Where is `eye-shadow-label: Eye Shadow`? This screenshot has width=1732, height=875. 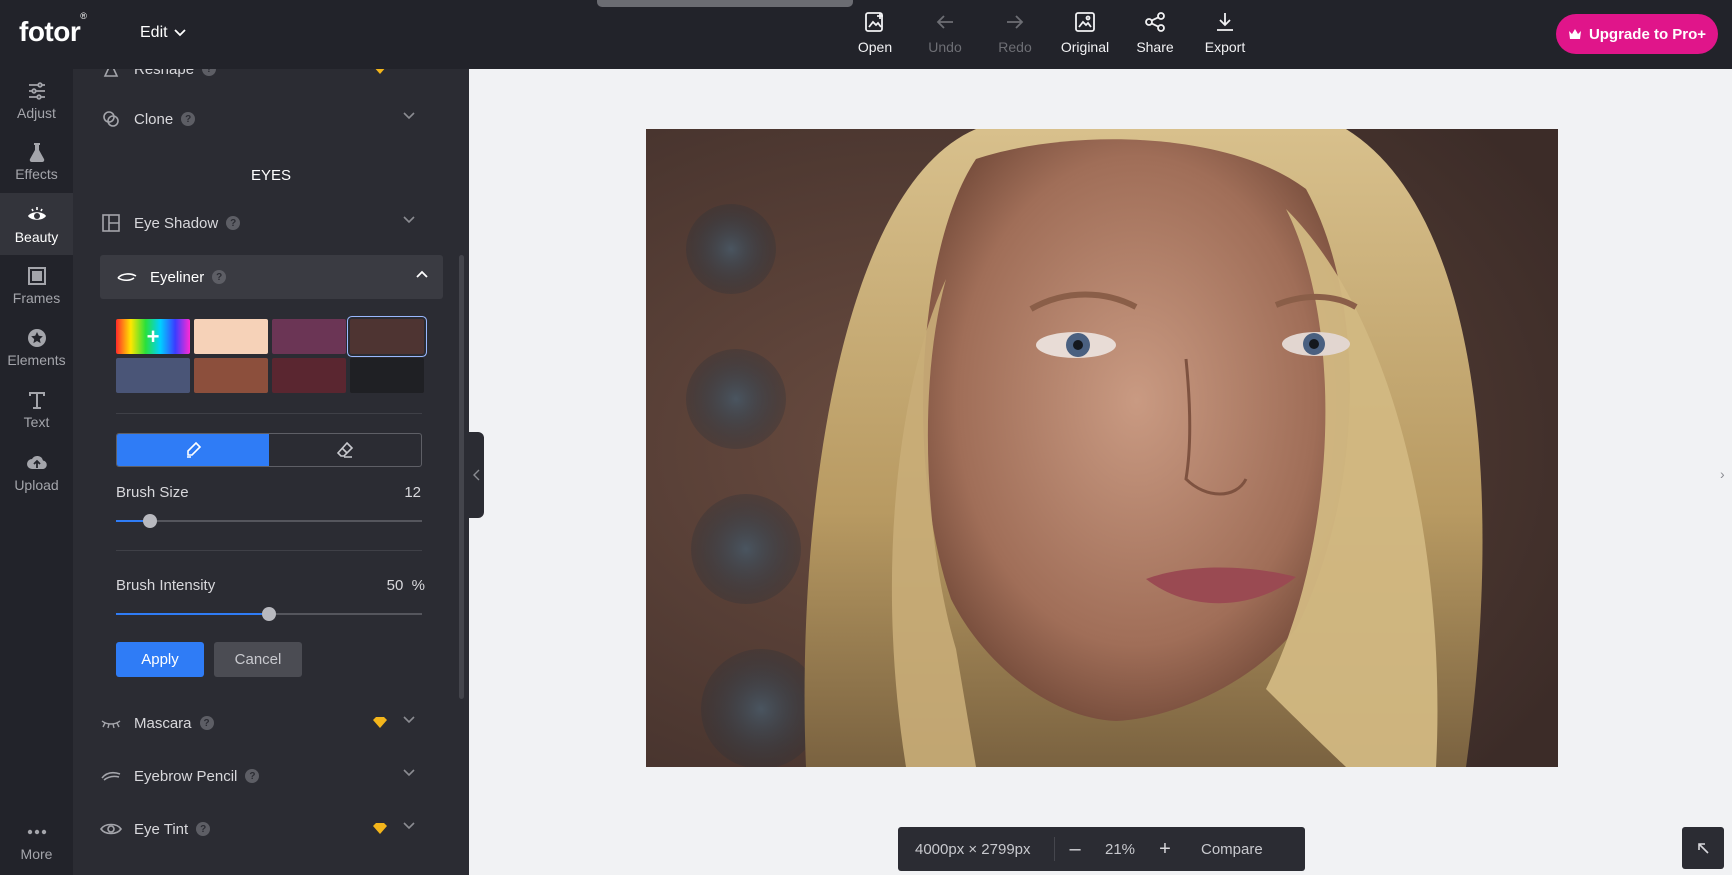 eye-shadow-label: Eye Shadow is located at coordinates (176, 223).